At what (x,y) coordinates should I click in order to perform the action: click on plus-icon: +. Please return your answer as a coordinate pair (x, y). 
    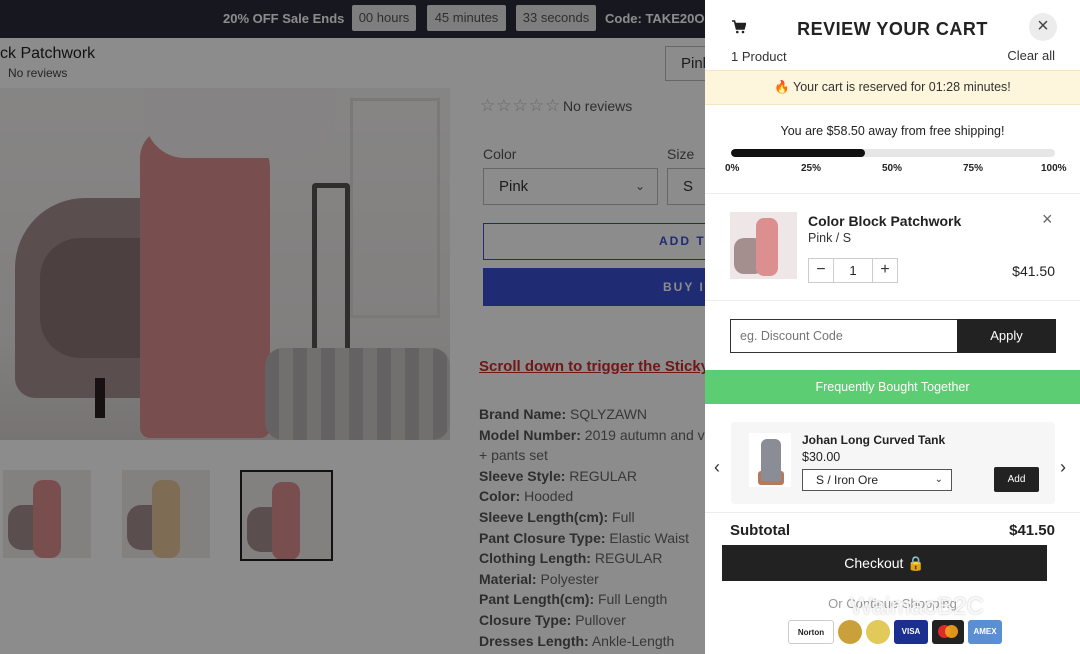
    Looking at the image, I should click on (884, 270).